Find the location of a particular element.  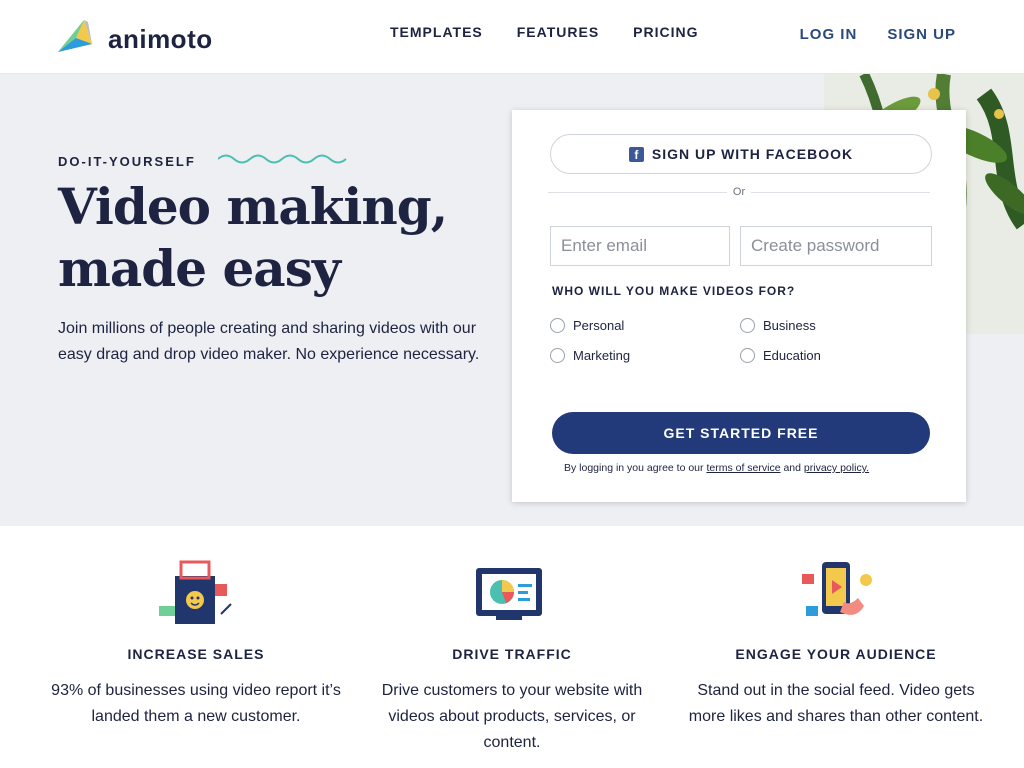

nav-features: FEATURES is located at coordinates (558, 32).